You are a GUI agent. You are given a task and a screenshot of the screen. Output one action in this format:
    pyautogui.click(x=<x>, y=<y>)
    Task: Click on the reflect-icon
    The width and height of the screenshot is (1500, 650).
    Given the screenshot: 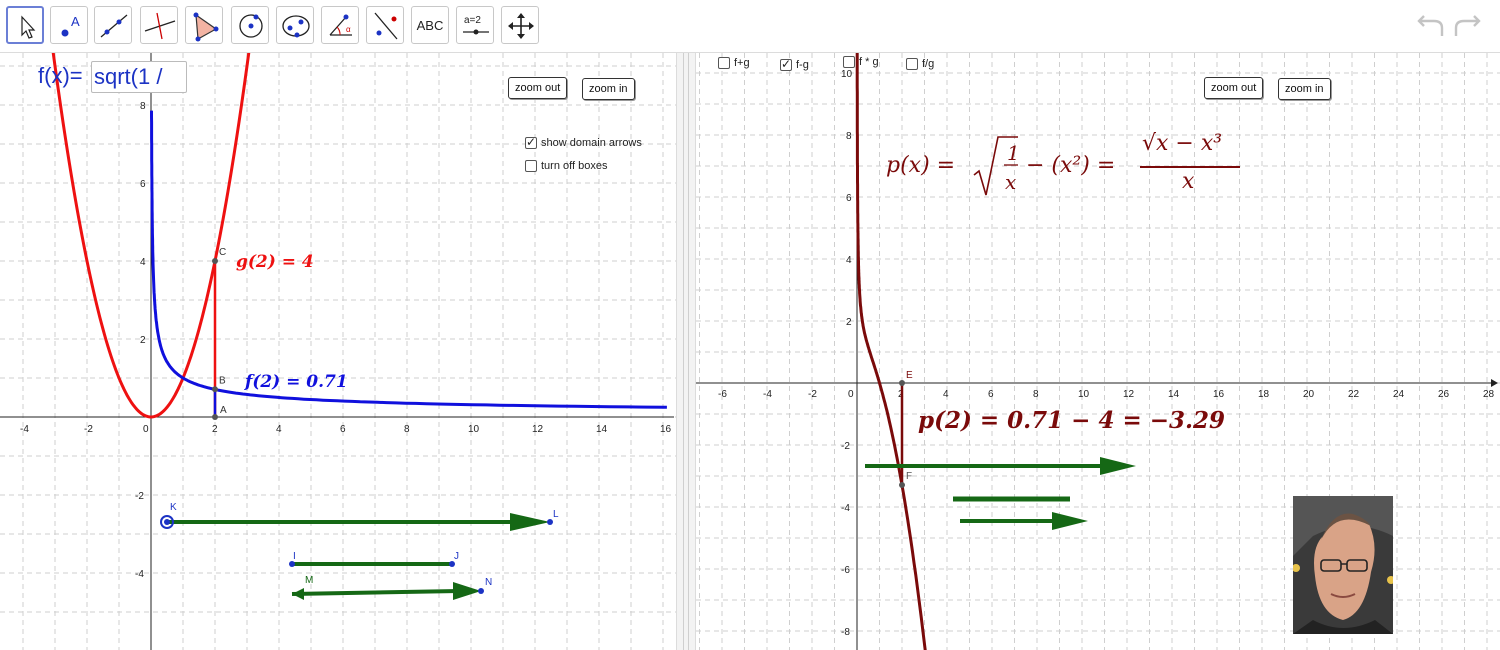 What is the action you would take?
    pyautogui.click(x=386, y=26)
    